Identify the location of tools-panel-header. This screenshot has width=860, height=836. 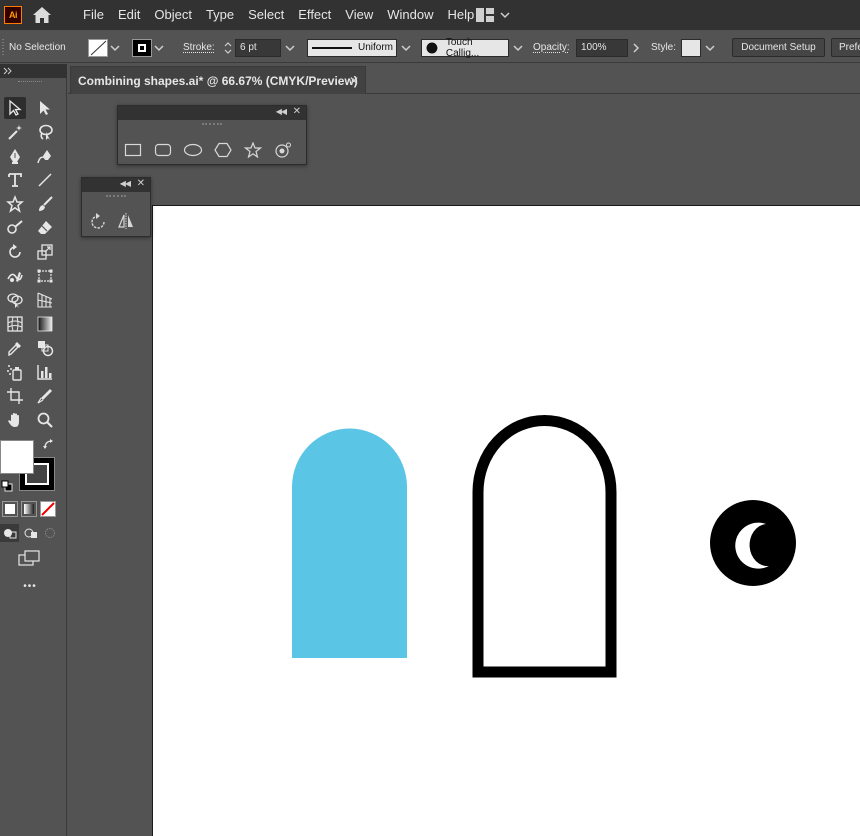
(33, 71).